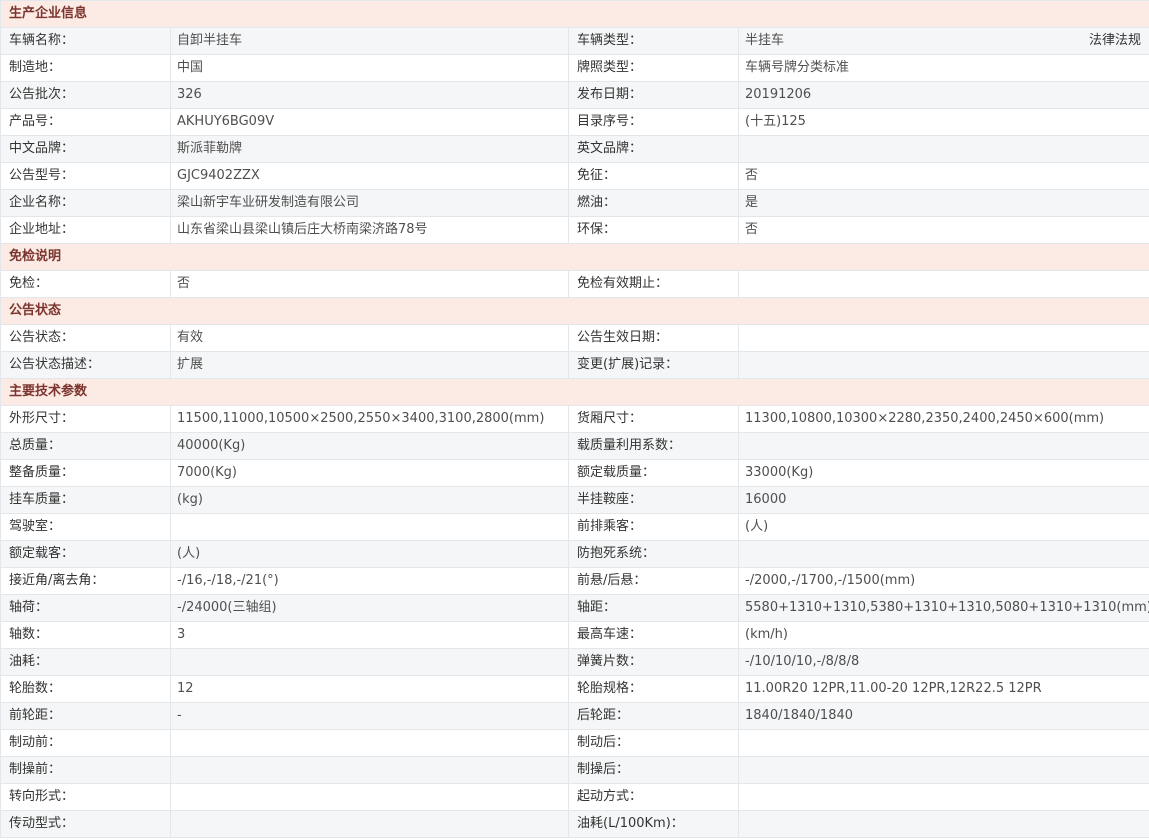 The height and width of the screenshot is (840, 1149). I want to click on field-label: 制操后：, so click(653, 770).